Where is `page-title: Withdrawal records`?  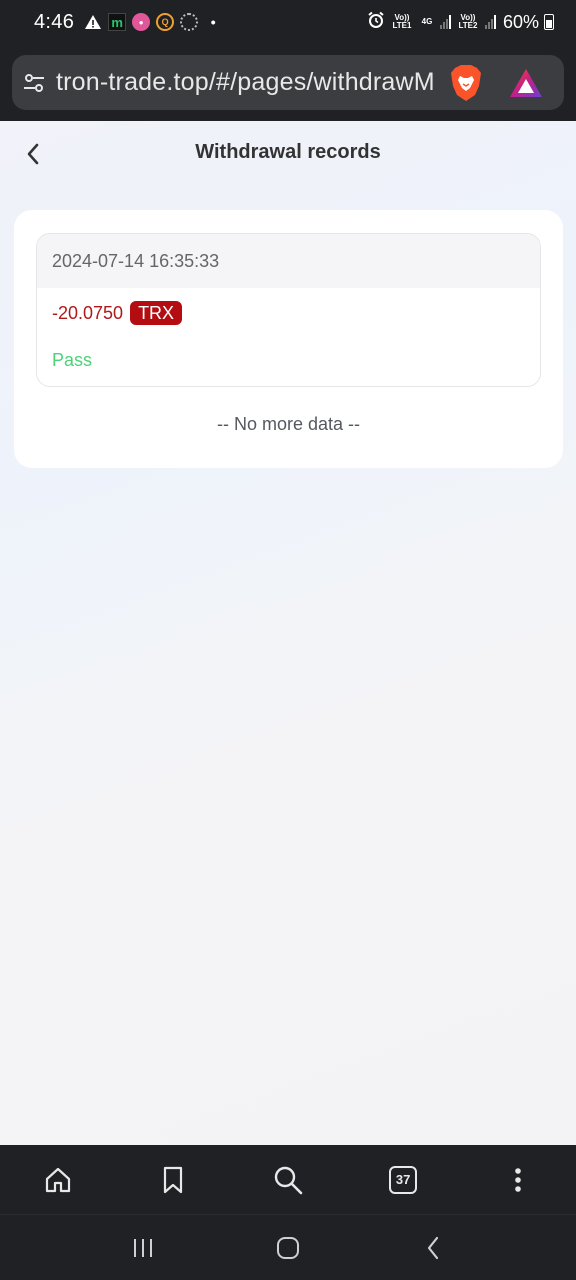
page-title: Withdrawal records is located at coordinates (288, 152).